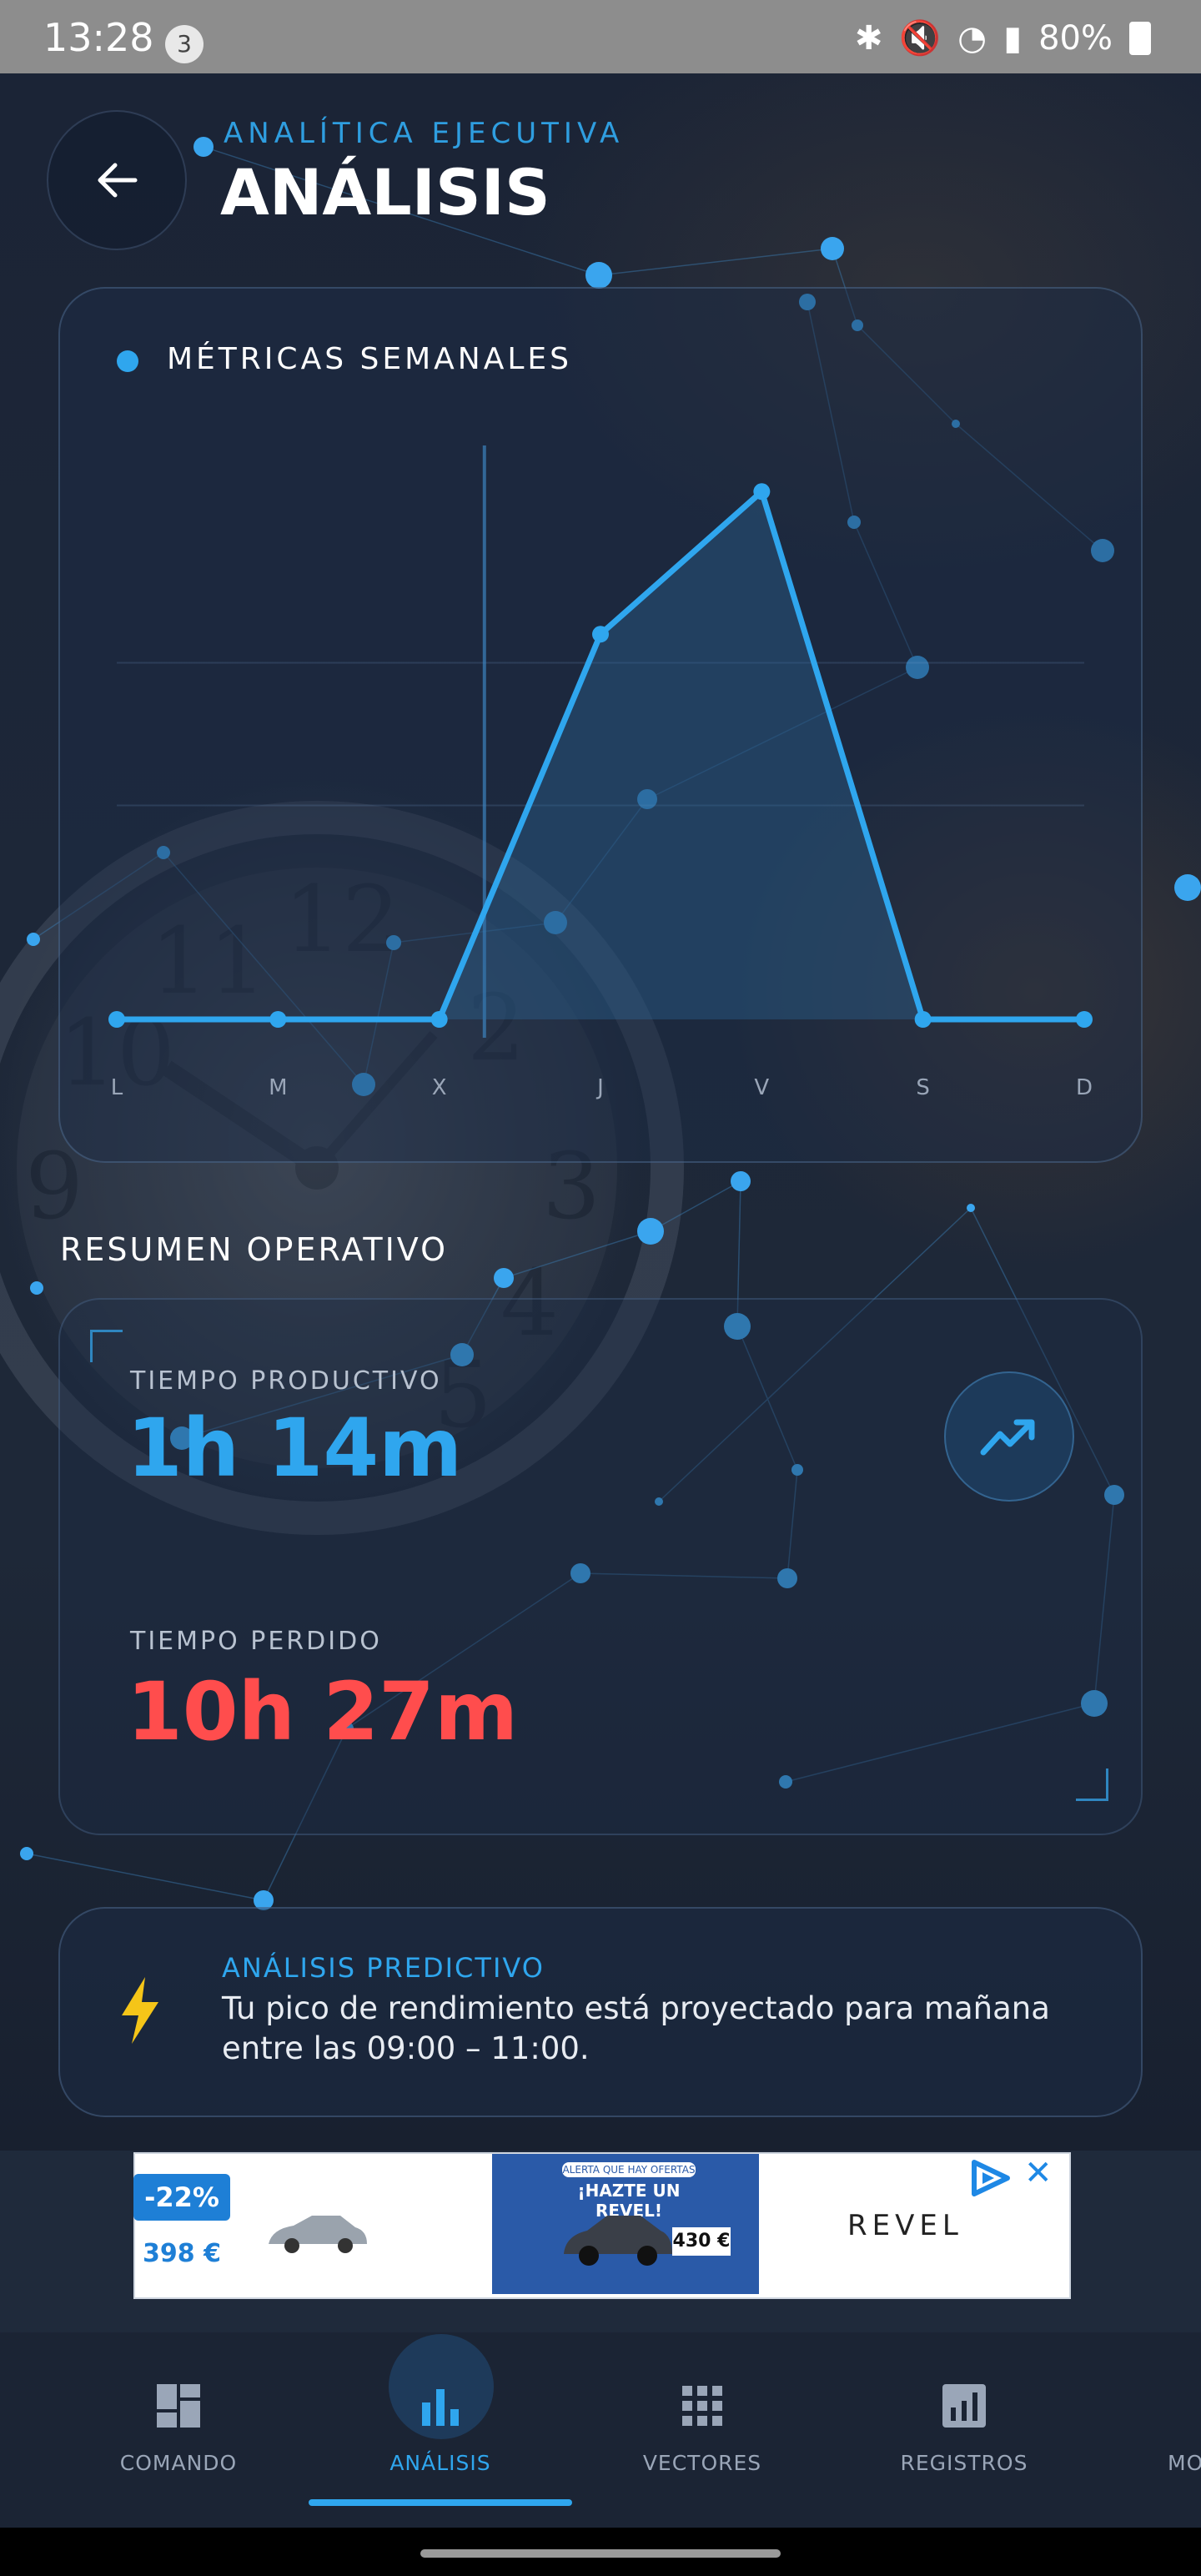 The image size is (1201, 2576). I want to click on ad-discount: -22%, so click(182, 2197).